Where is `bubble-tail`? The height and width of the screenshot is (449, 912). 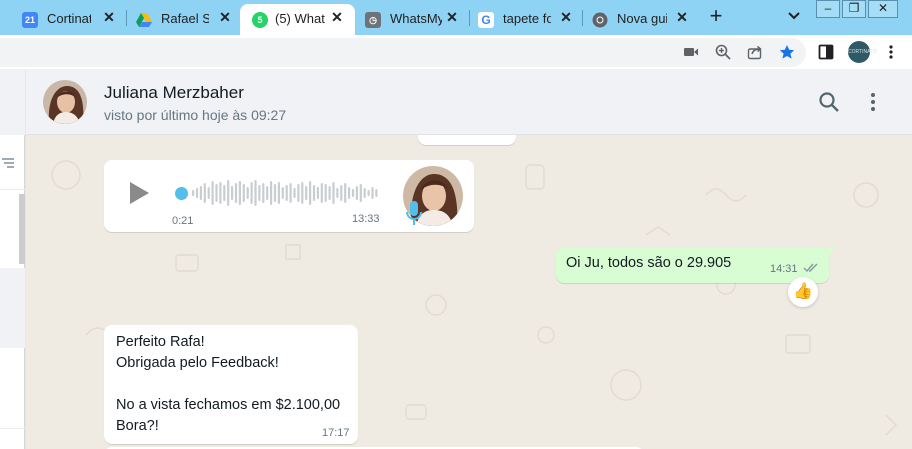 bubble-tail is located at coordinates (831, 253).